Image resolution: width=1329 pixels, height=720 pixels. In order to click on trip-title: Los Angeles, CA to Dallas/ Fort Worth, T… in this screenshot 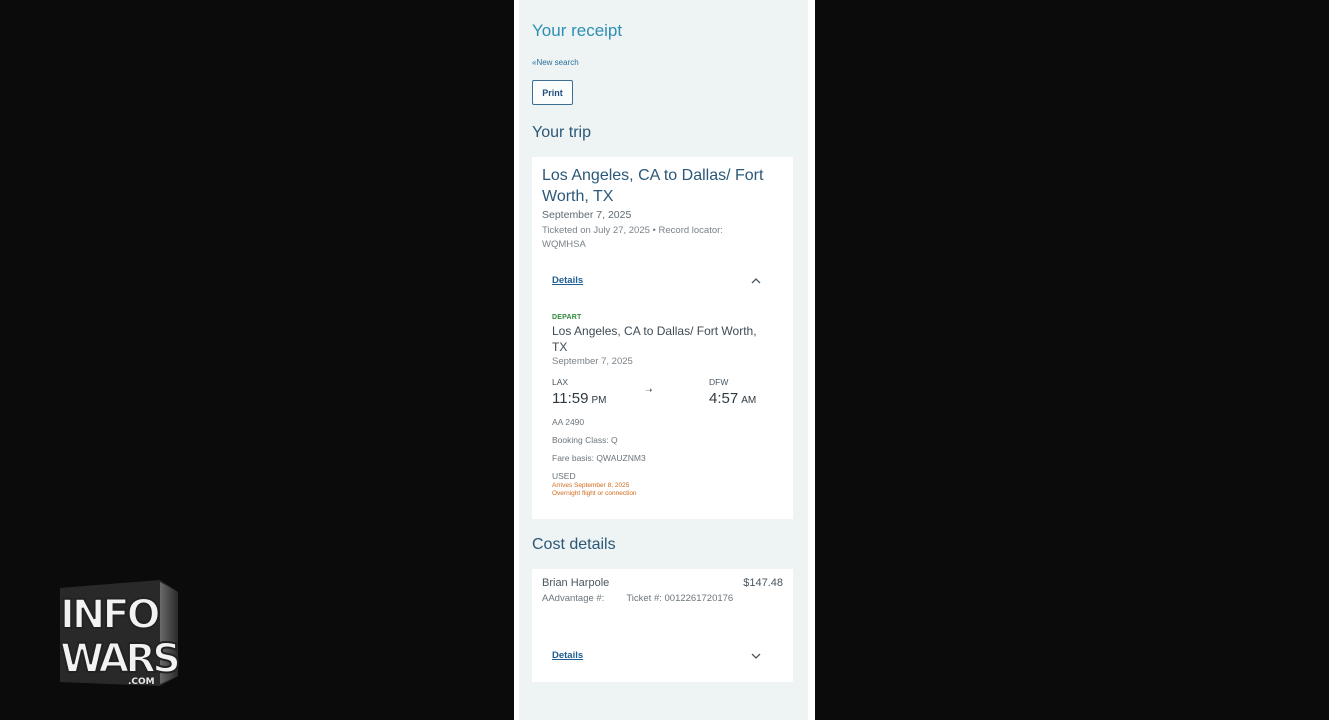, I will do `click(653, 186)`.